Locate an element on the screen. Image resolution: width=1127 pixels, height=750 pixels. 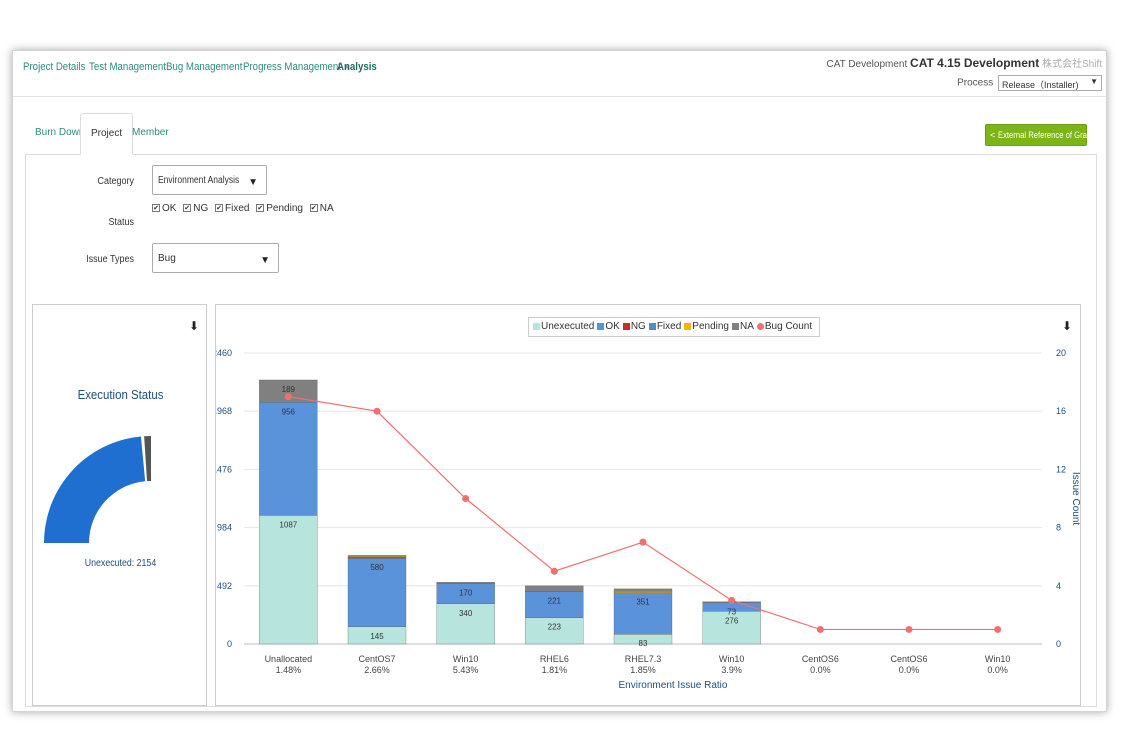
status-pending-checkbox: ✔ Pending is located at coordinates (279, 208).